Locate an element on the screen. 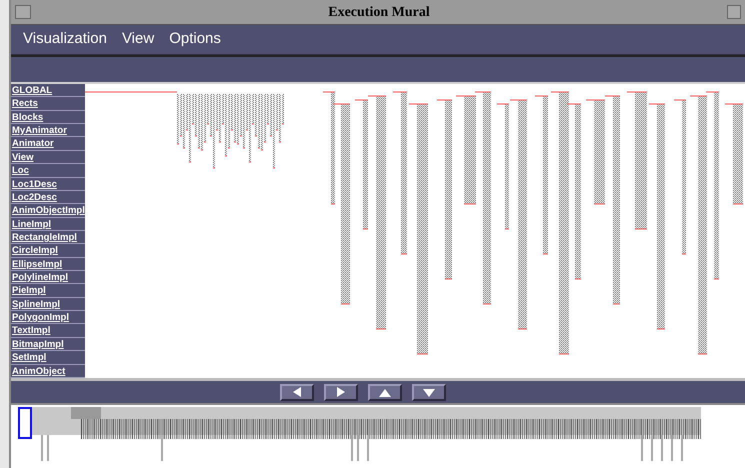 Image resolution: width=745 pixels, height=468 pixels. scroll-left-button is located at coordinates (297, 392).